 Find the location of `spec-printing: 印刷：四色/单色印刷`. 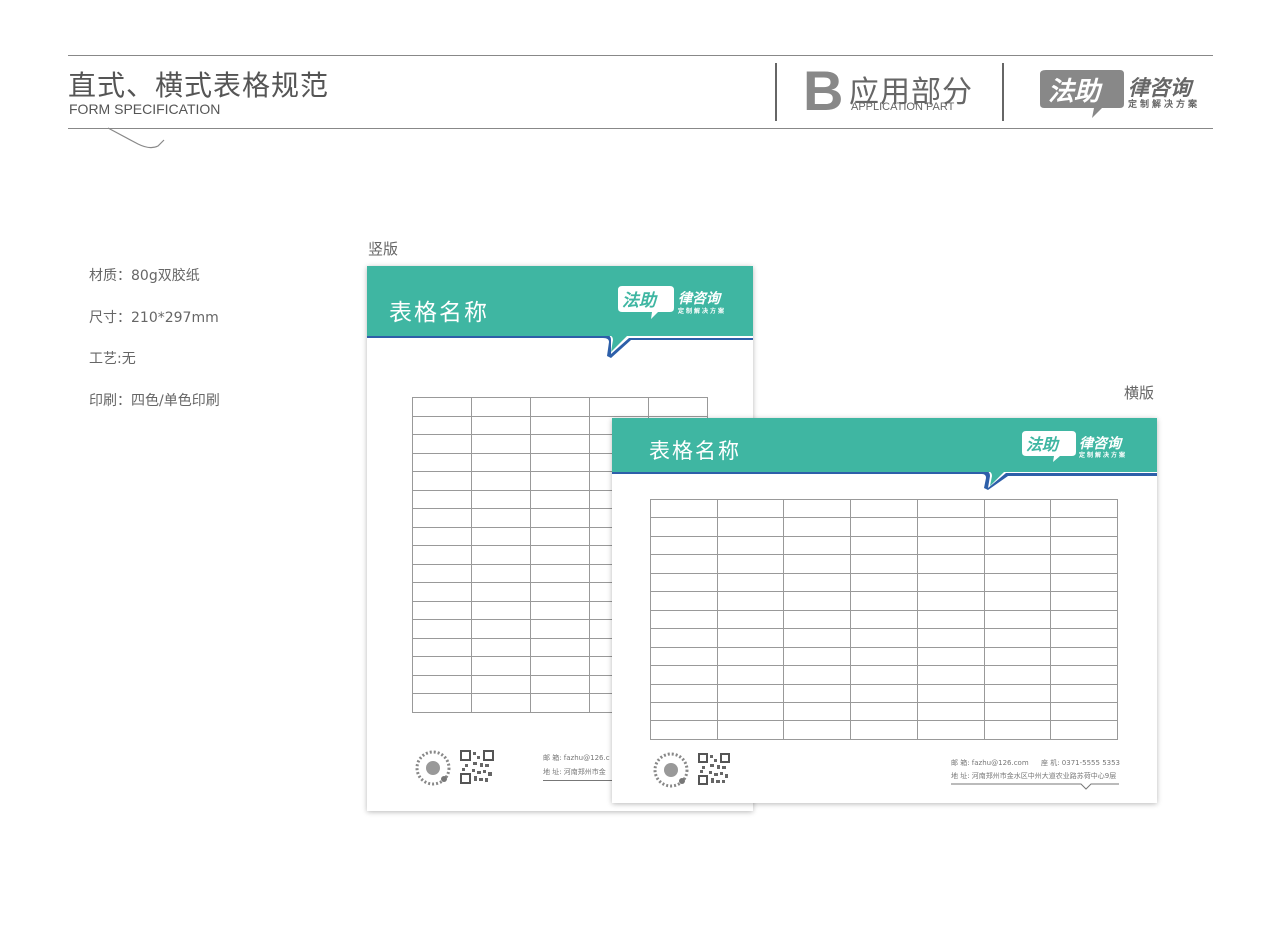

spec-printing: 印刷：四色/单色印刷 is located at coordinates (154, 401).